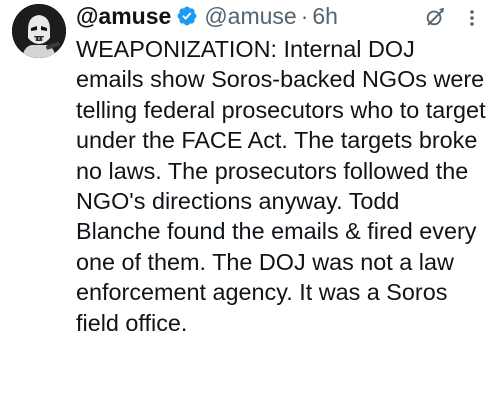  I want to click on more-options-icon, so click(472, 18).